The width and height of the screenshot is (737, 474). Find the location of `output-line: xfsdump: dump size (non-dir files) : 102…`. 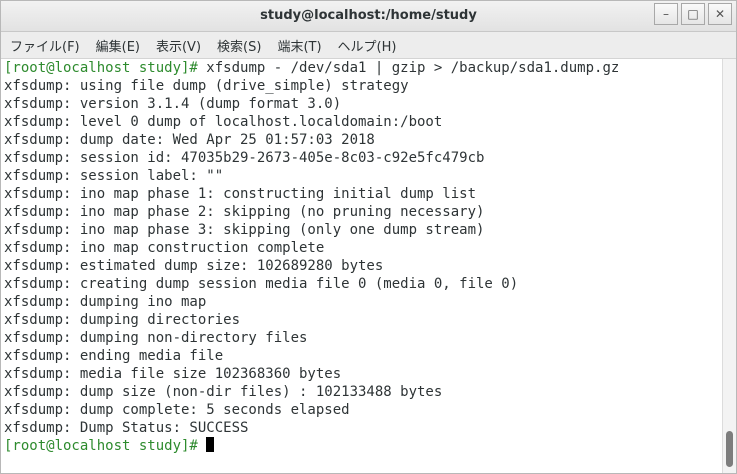

output-line: xfsdump: dump size (non-dir files) : 102… is located at coordinates (223, 392).